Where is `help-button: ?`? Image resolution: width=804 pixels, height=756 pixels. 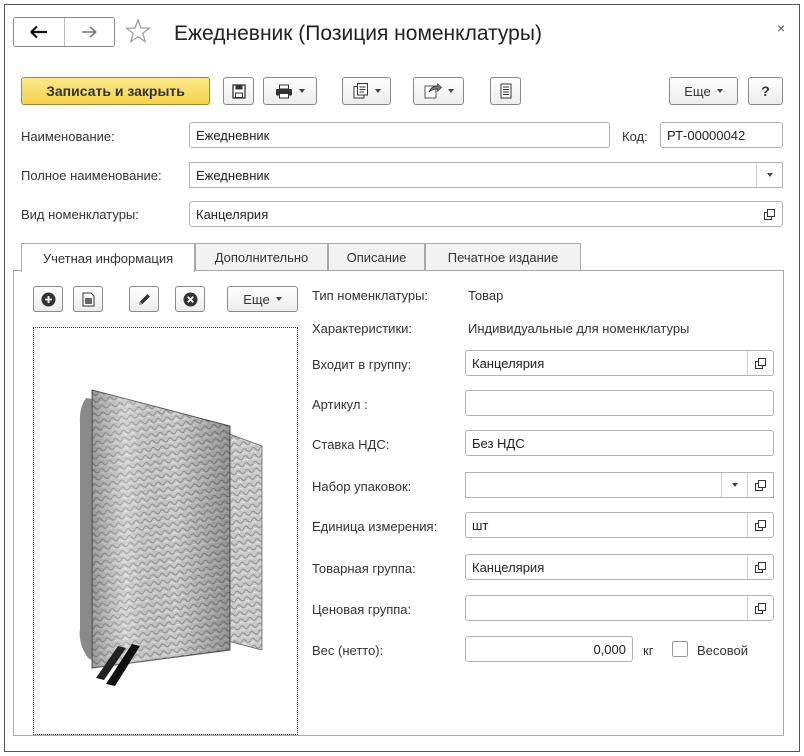
help-button: ? is located at coordinates (765, 91).